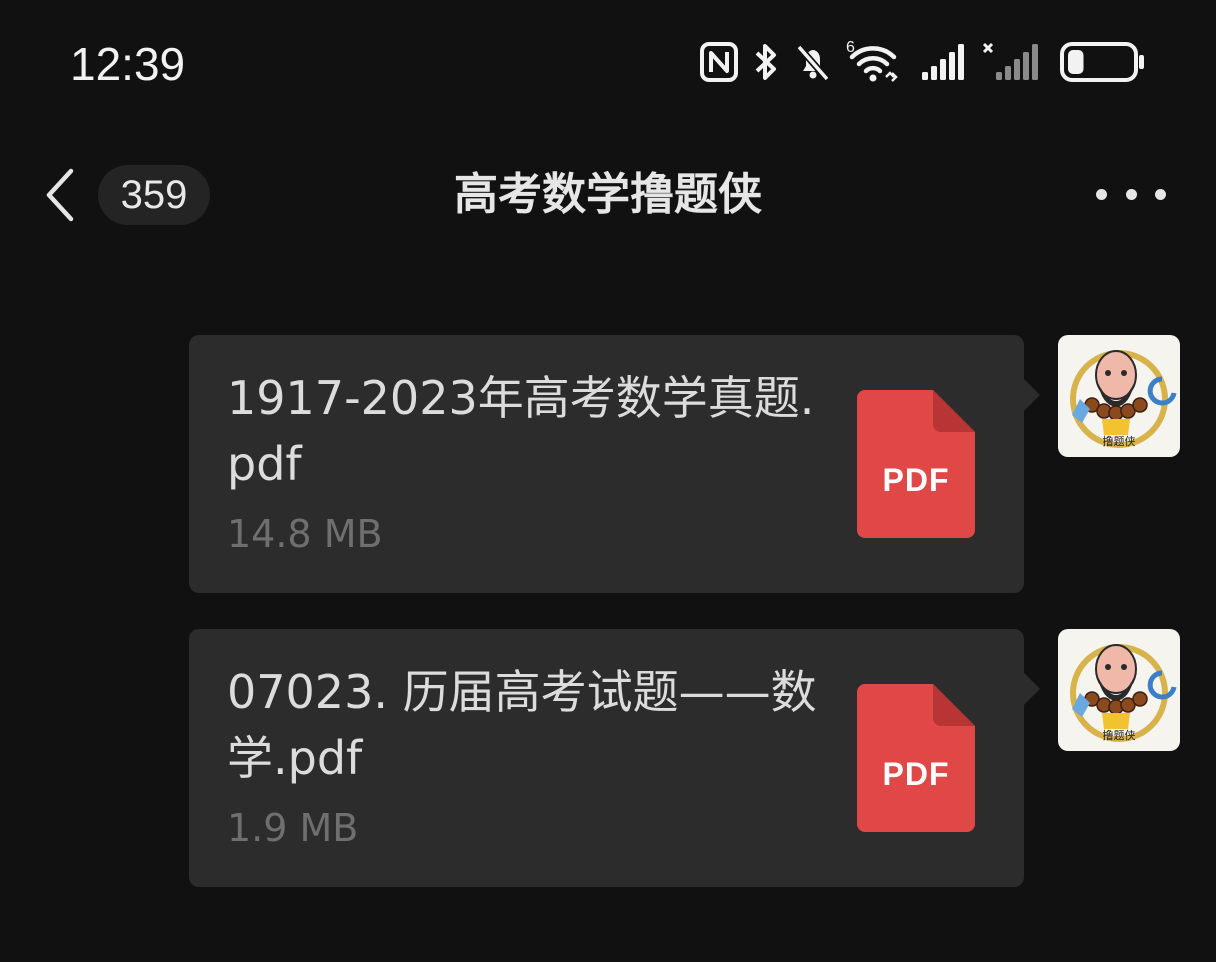 Image resolution: width=1216 pixels, height=962 pixels. I want to click on signal-icon, so click(944, 62).